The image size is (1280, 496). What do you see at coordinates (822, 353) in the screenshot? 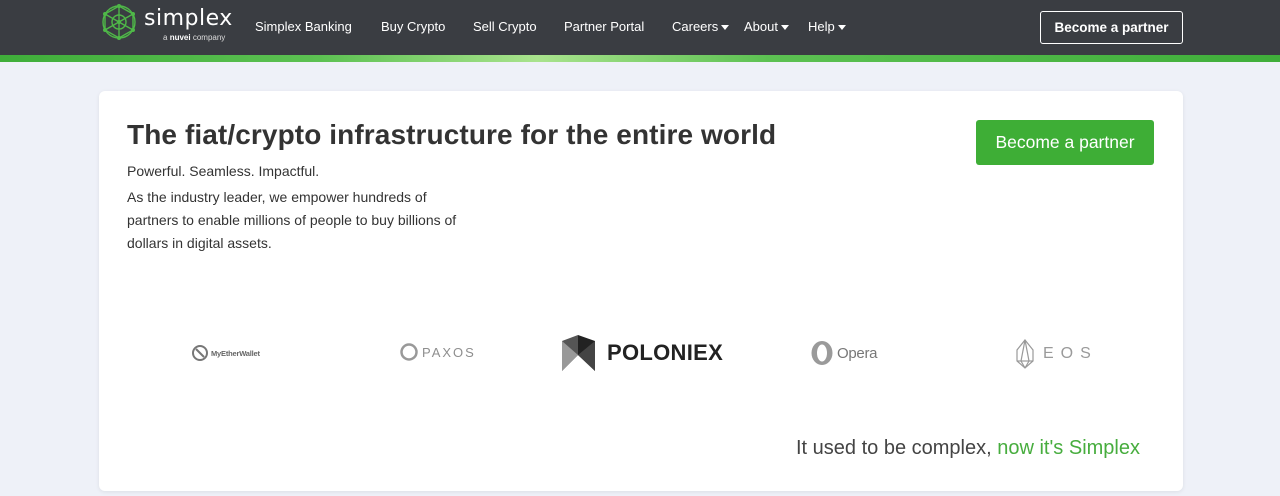
I see `opera-icon` at bounding box center [822, 353].